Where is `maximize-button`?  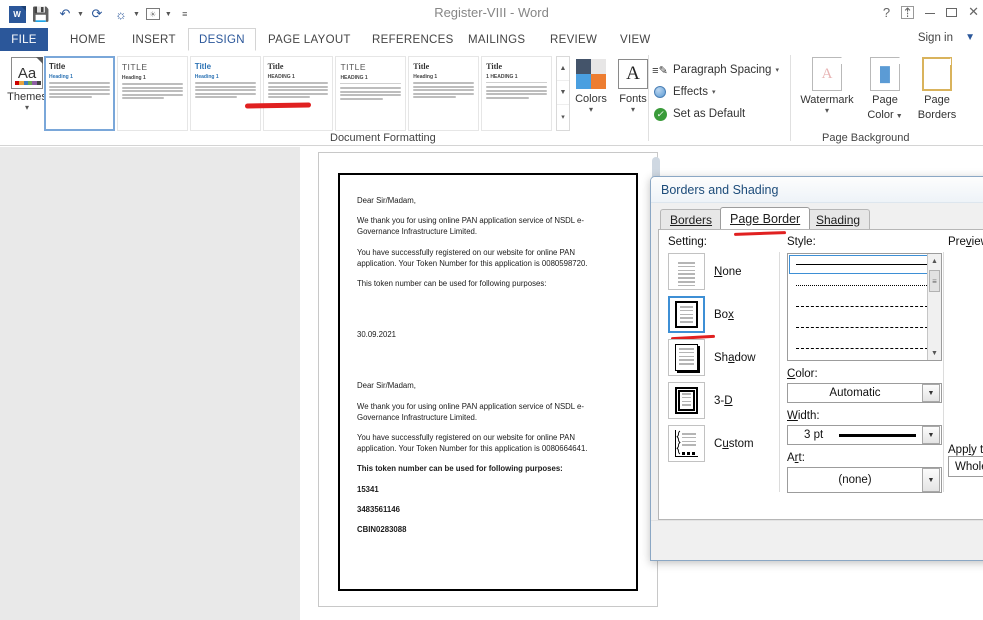
maximize-button is located at coordinates (952, 12).